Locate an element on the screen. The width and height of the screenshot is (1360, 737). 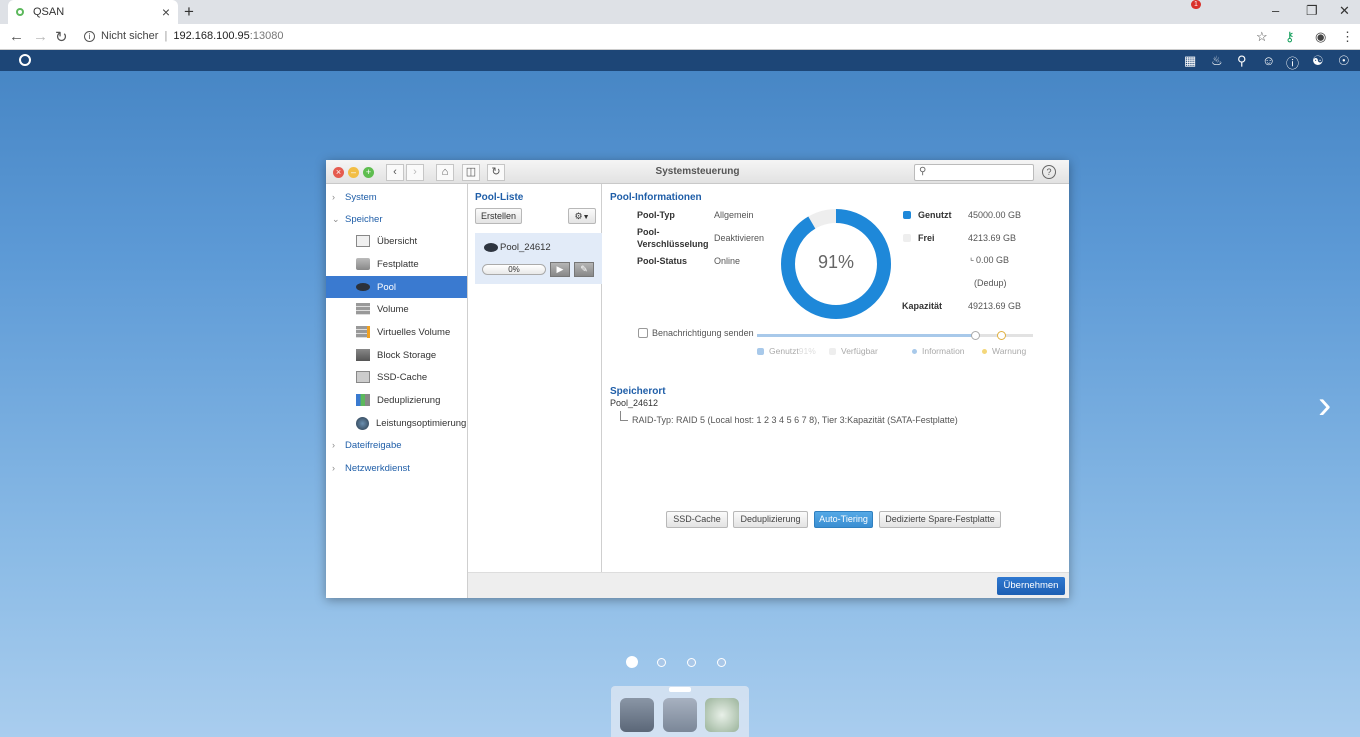
block-storage-icon is located at coordinates (363, 355).